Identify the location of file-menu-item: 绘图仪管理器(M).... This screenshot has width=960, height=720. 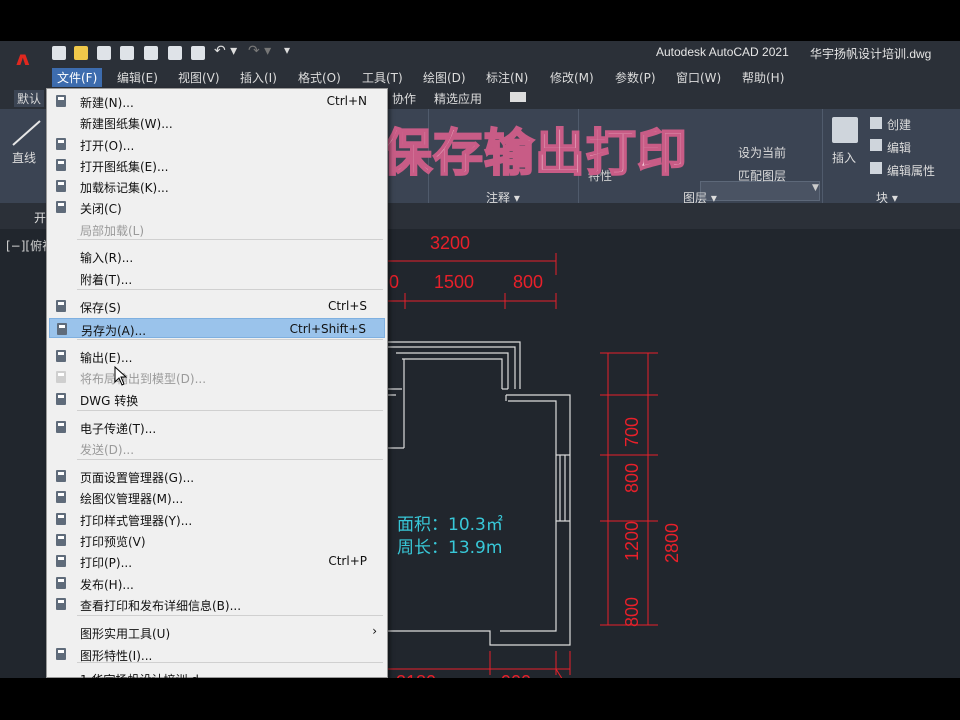
(217, 497).